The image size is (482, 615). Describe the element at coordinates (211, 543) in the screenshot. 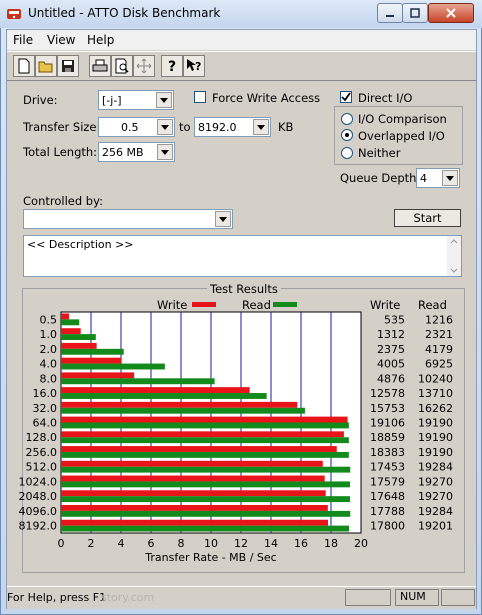

I see `x-tick-label: 10` at that location.